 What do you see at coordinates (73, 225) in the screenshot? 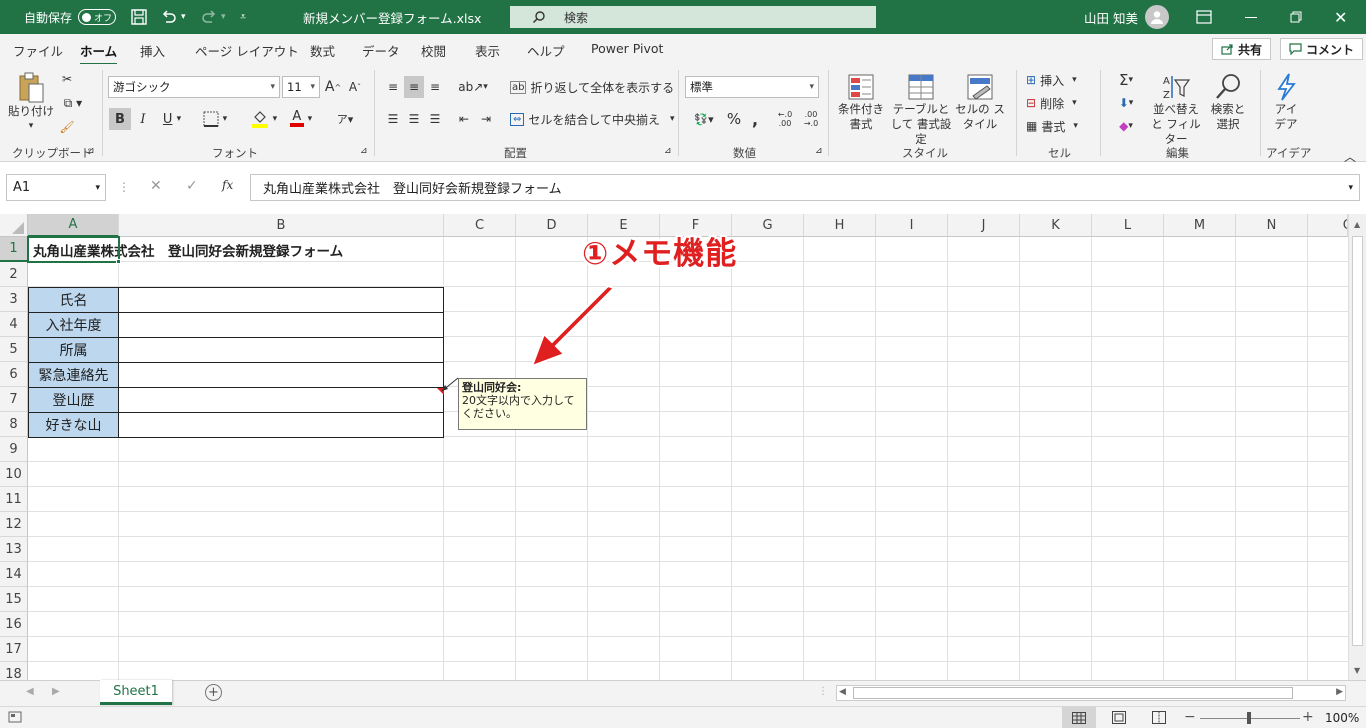
I see `column-header-a: A` at bounding box center [73, 225].